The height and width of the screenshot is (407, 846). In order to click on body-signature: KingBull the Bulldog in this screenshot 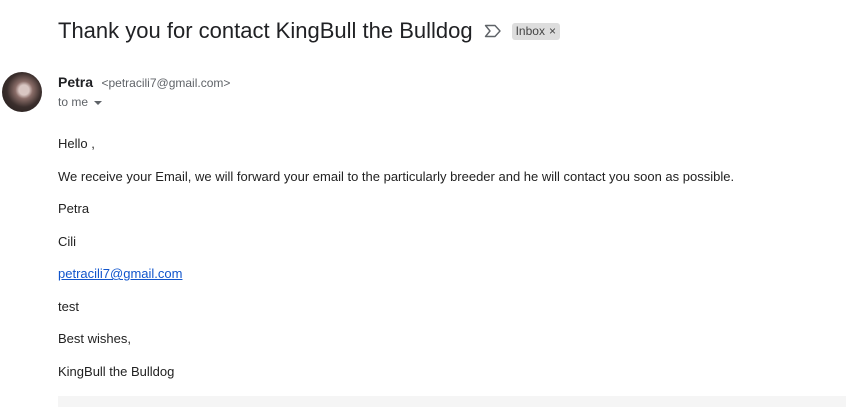, I will do `click(116, 371)`.